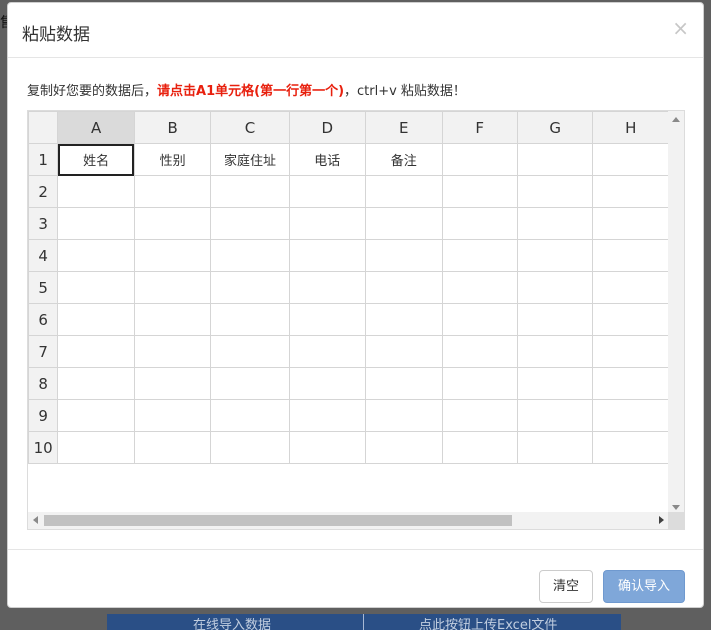  I want to click on close-icon: ×, so click(680, 28).